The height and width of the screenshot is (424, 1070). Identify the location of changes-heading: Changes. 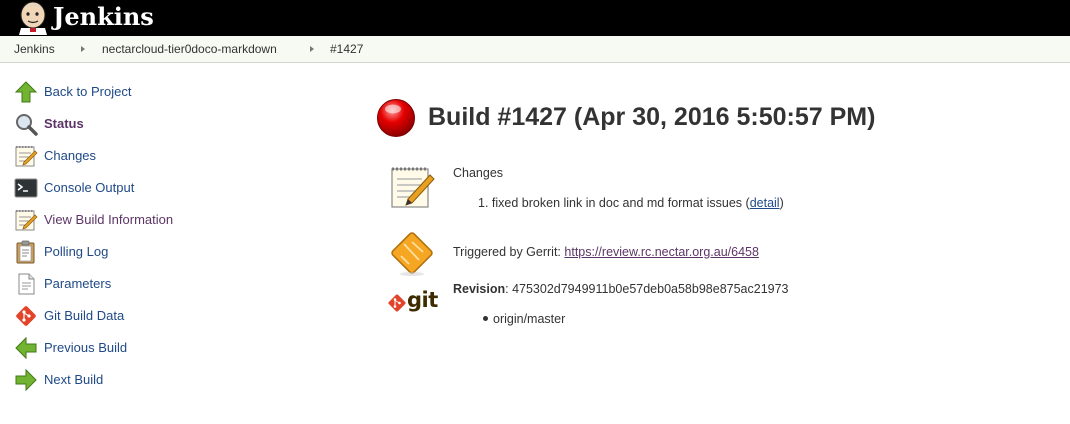
(478, 173).